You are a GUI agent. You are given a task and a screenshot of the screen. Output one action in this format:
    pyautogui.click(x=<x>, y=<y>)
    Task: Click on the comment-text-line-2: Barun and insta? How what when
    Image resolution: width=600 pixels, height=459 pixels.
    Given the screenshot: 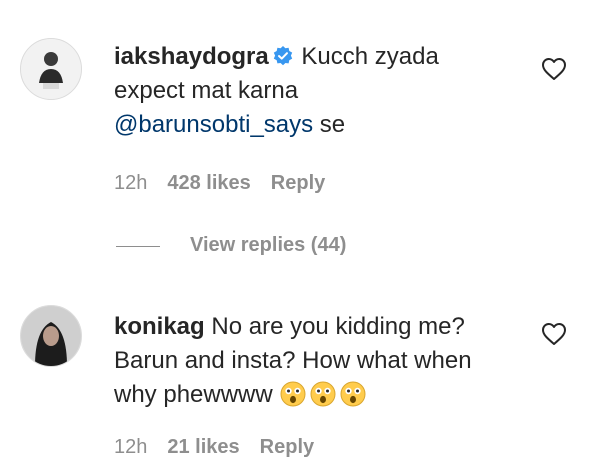 What is the action you would take?
    pyautogui.click(x=293, y=360)
    